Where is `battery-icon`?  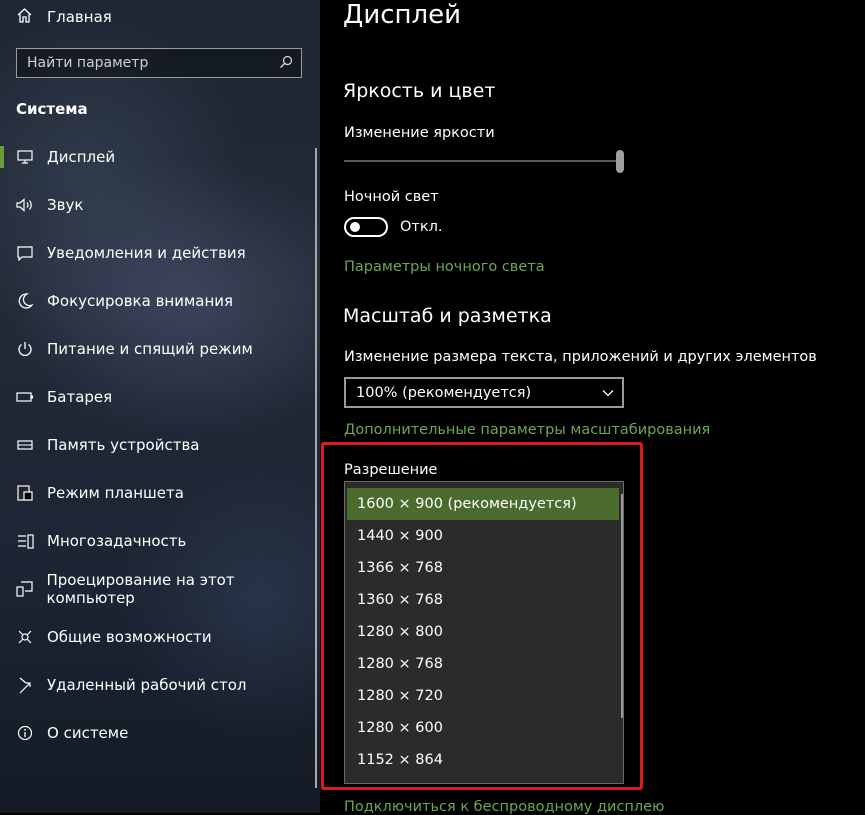
battery-icon is located at coordinates (25, 397).